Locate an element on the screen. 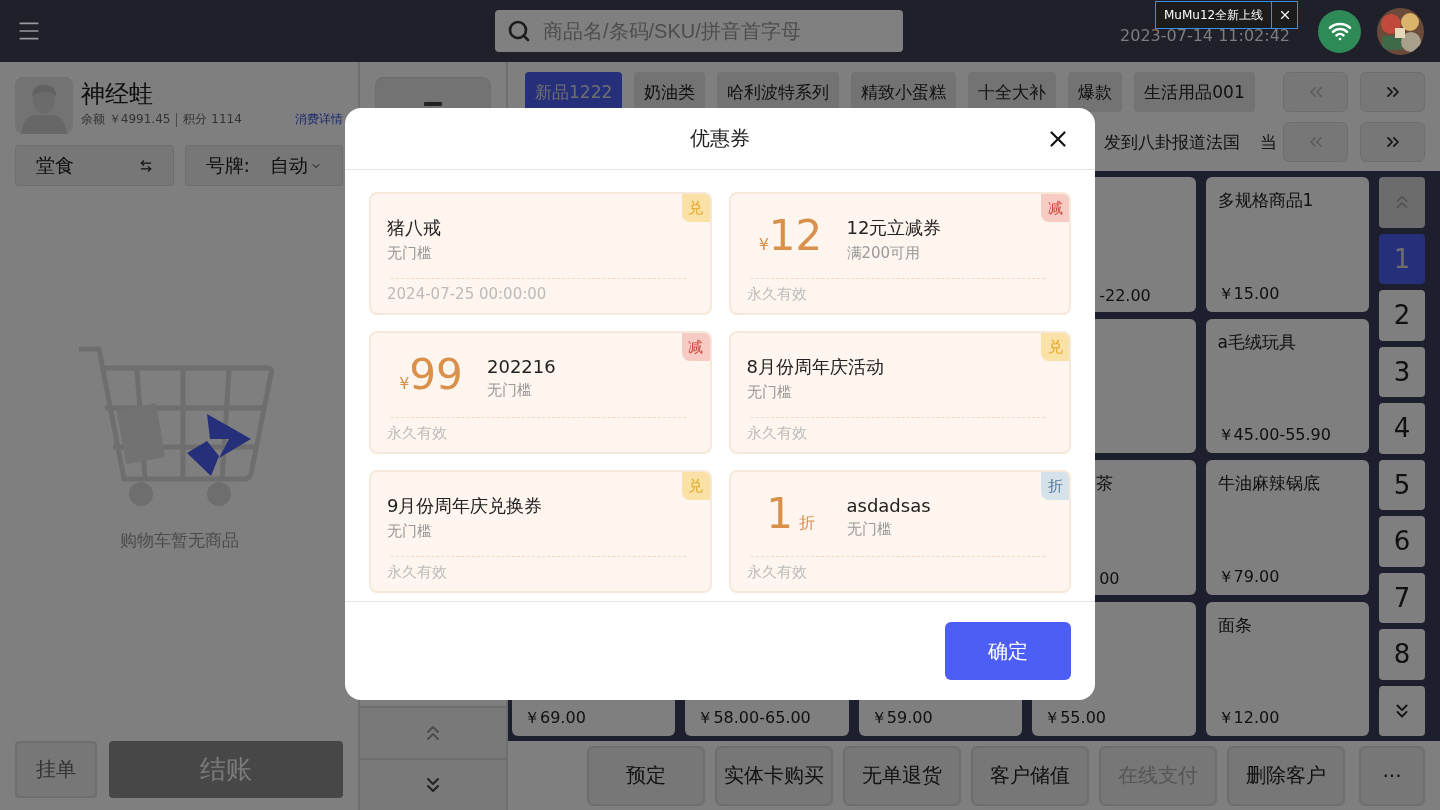  action-button: 无单退货 is located at coordinates (902, 775).